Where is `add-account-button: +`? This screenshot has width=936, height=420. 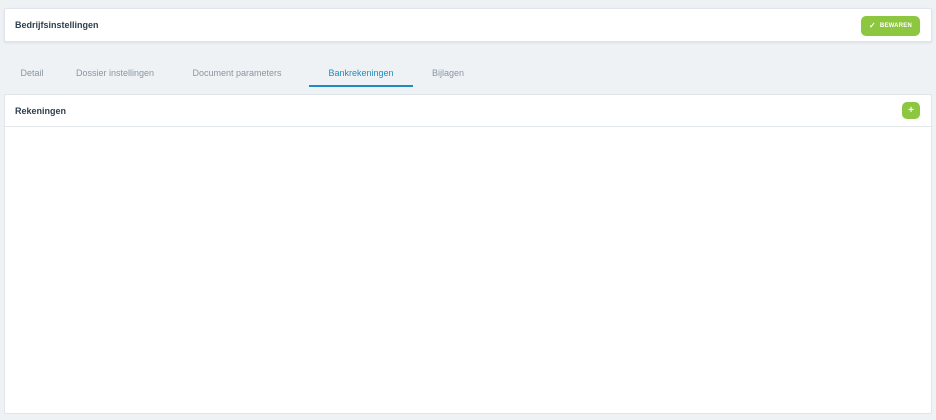
add-account-button: + is located at coordinates (911, 110).